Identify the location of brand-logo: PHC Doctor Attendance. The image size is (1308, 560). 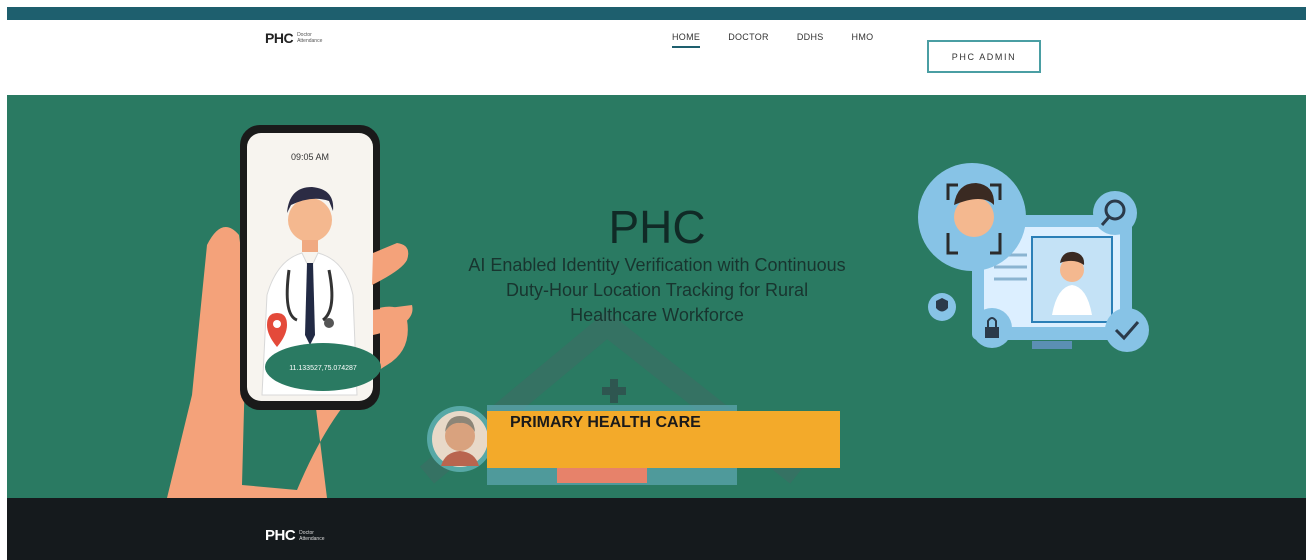
(293, 38).